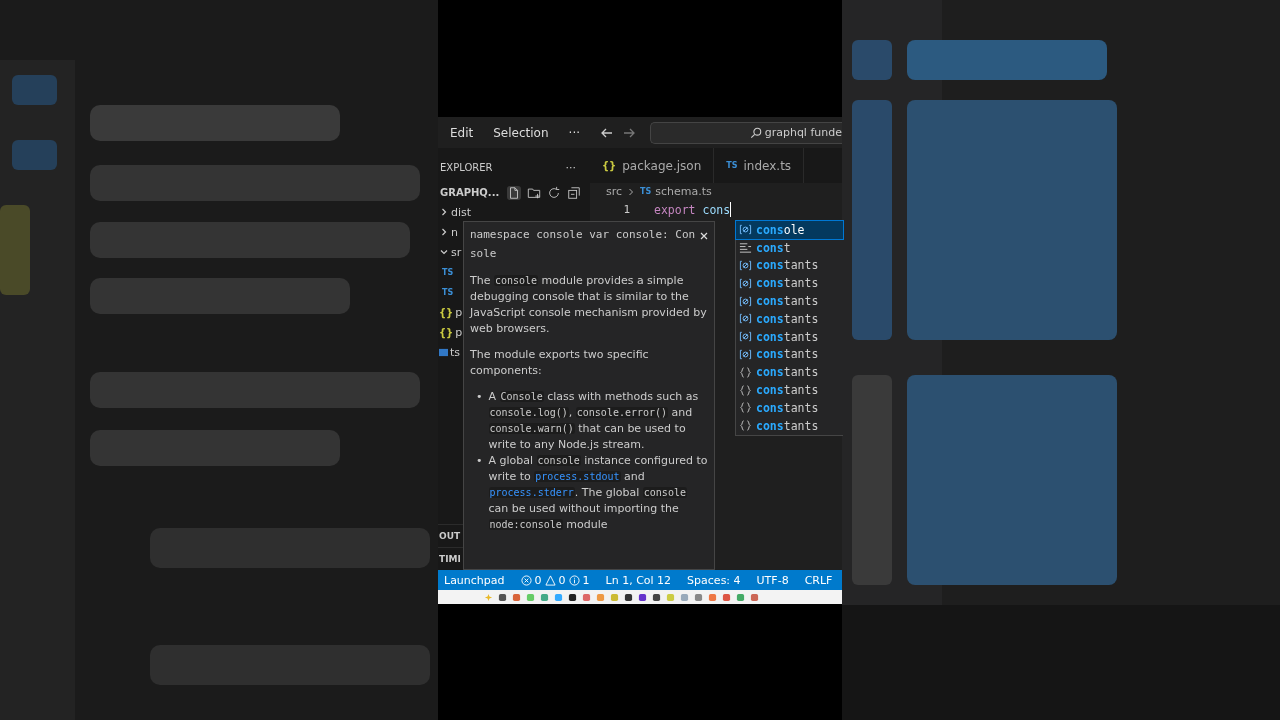 The image size is (1280, 720). What do you see at coordinates (692, 209) in the screenshot?
I see `code-line: export cons` at bounding box center [692, 209].